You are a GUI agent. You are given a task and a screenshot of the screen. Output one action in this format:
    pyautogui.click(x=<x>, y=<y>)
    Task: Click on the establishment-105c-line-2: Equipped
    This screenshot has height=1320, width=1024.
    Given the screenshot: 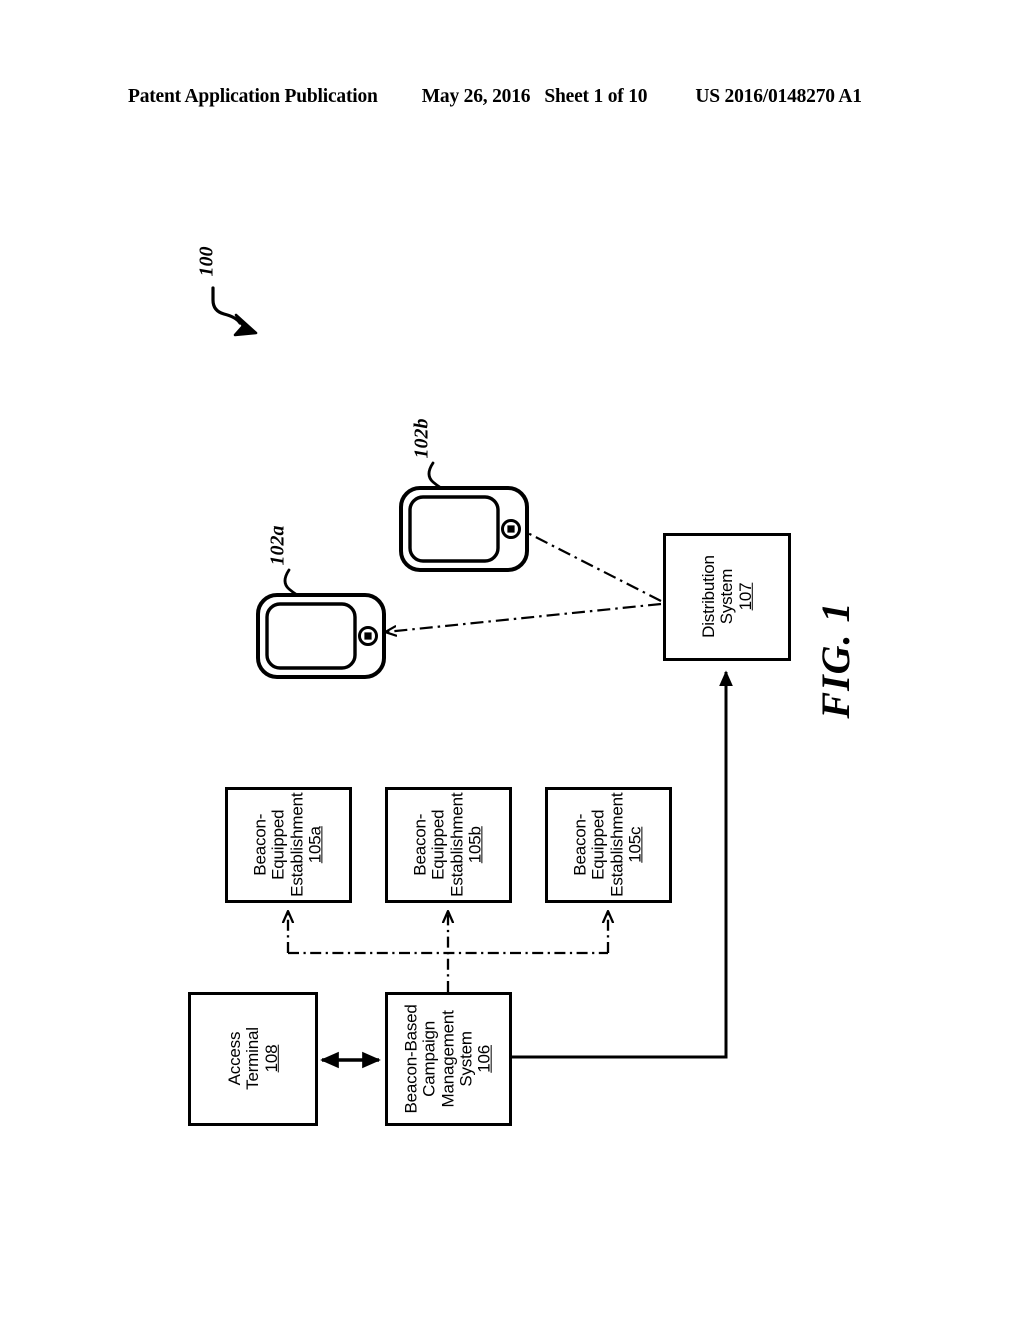 What is the action you would take?
    pyautogui.click(x=599, y=845)
    